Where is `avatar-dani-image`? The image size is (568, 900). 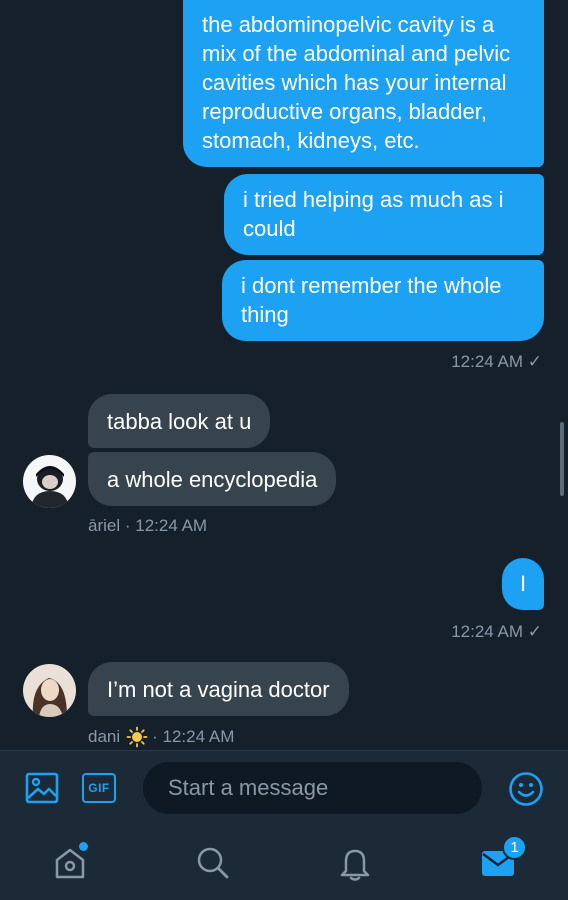
avatar-dani-image is located at coordinates (49, 690).